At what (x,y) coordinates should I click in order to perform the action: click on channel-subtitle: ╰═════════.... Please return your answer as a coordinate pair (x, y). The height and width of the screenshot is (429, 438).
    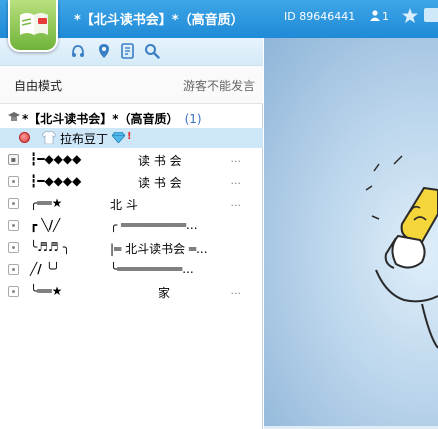
    Looking at the image, I should click on (152, 269).